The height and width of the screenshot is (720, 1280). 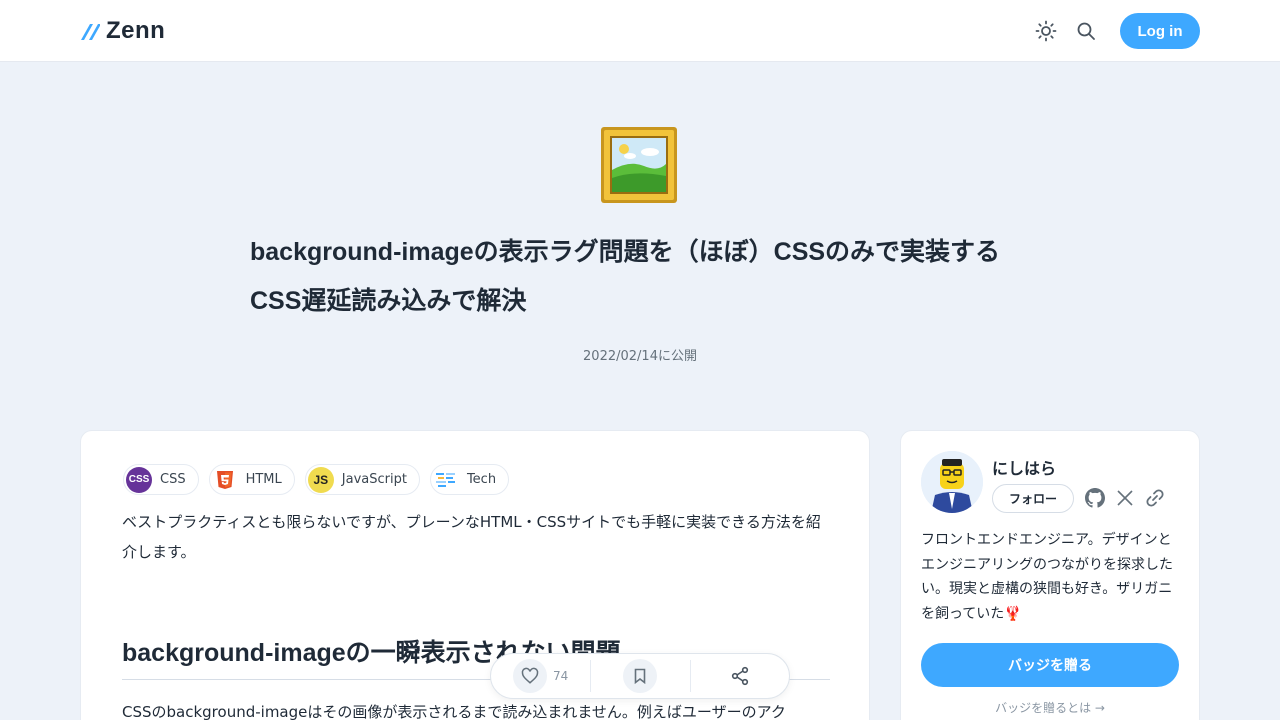 I want to click on github-icon, so click(x=1095, y=498).